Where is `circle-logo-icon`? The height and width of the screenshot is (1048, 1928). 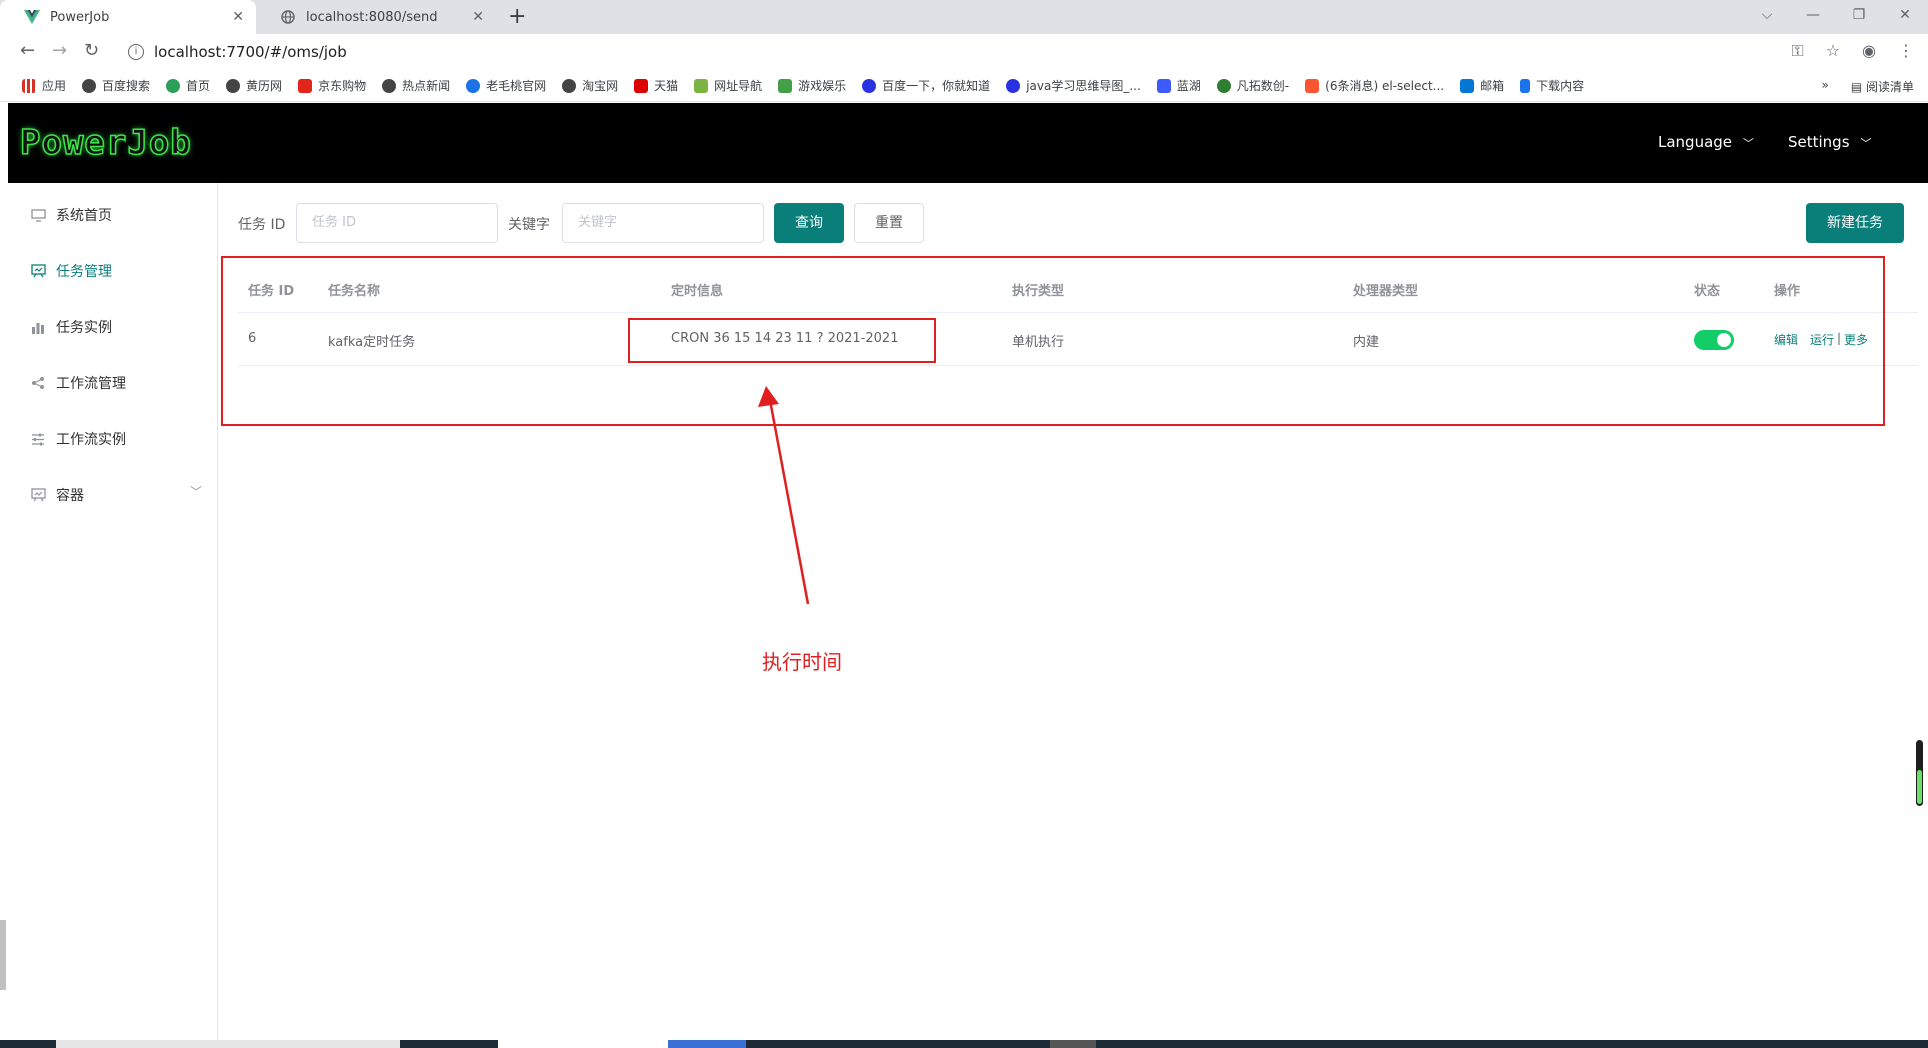
circle-logo-icon is located at coordinates (473, 85).